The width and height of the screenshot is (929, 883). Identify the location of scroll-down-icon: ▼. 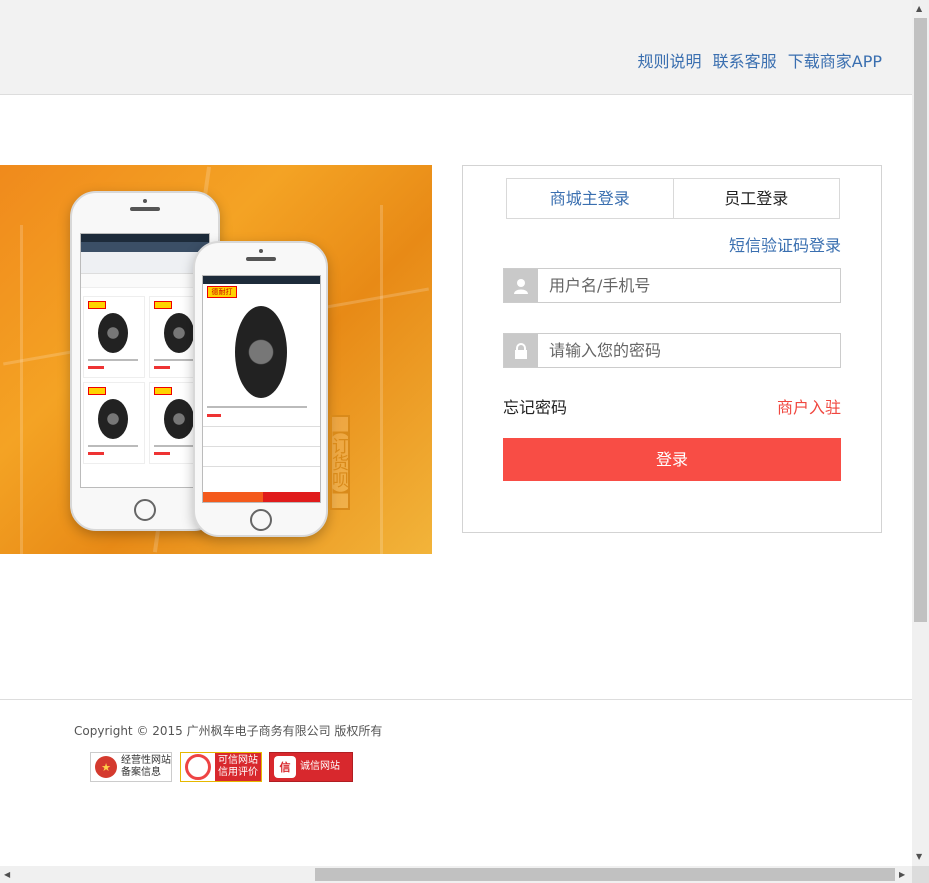
(919, 857).